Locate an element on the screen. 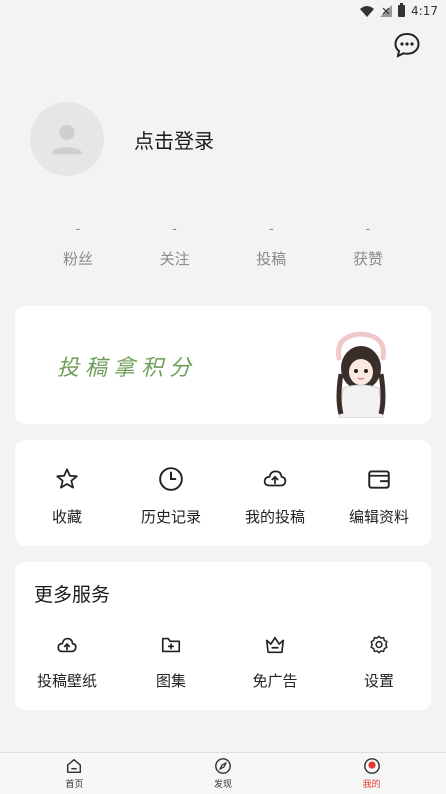  history-button: 历史记录 is located at coordinates (171, 493).